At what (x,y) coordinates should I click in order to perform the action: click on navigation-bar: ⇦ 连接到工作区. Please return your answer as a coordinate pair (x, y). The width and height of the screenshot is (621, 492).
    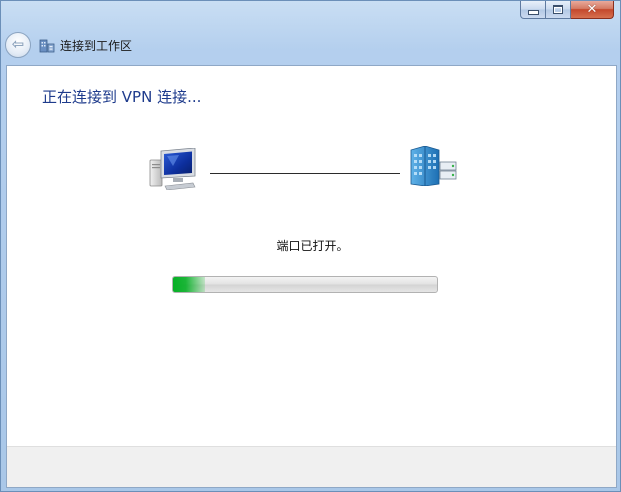
    Looking at the image, I should click on (68, 45).